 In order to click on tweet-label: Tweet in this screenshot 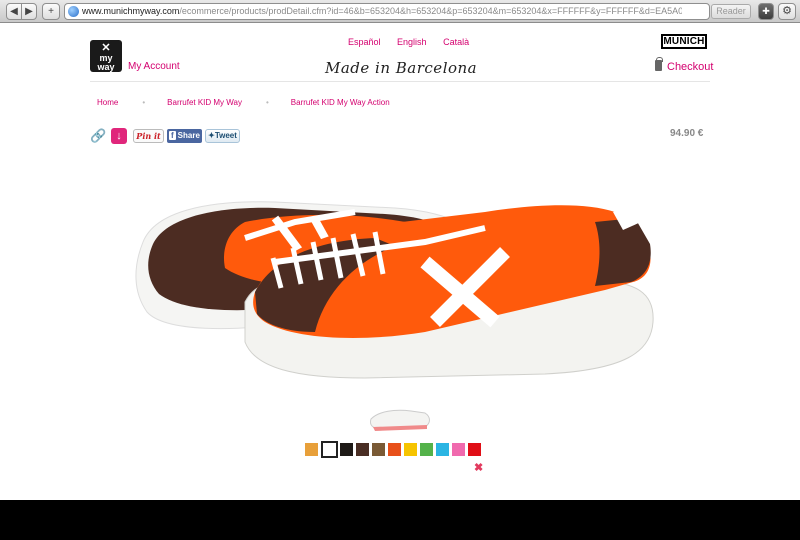, I will do `click(225, 135)`.